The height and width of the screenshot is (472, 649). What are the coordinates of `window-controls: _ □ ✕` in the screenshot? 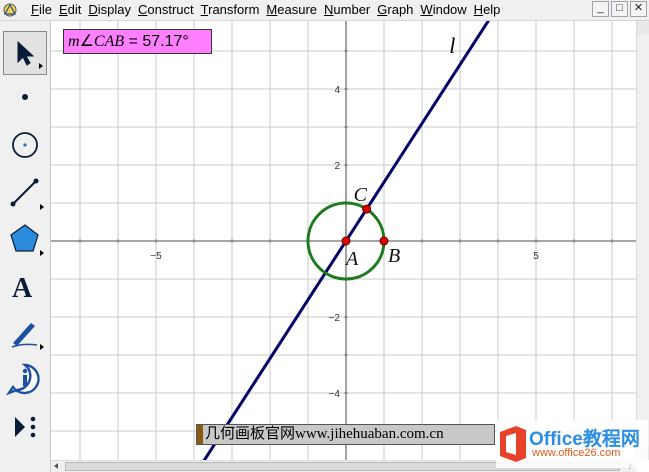 It's located at (619, 9).